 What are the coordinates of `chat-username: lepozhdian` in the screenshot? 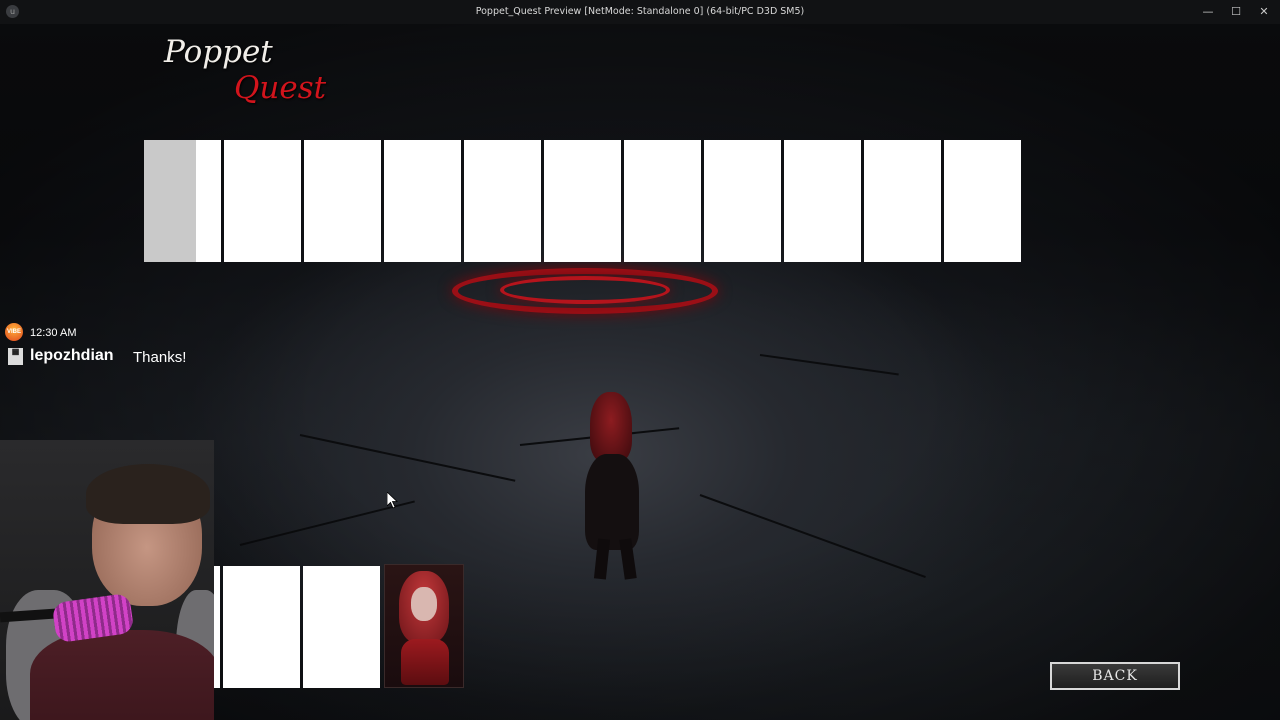 It's located at (72, 355).